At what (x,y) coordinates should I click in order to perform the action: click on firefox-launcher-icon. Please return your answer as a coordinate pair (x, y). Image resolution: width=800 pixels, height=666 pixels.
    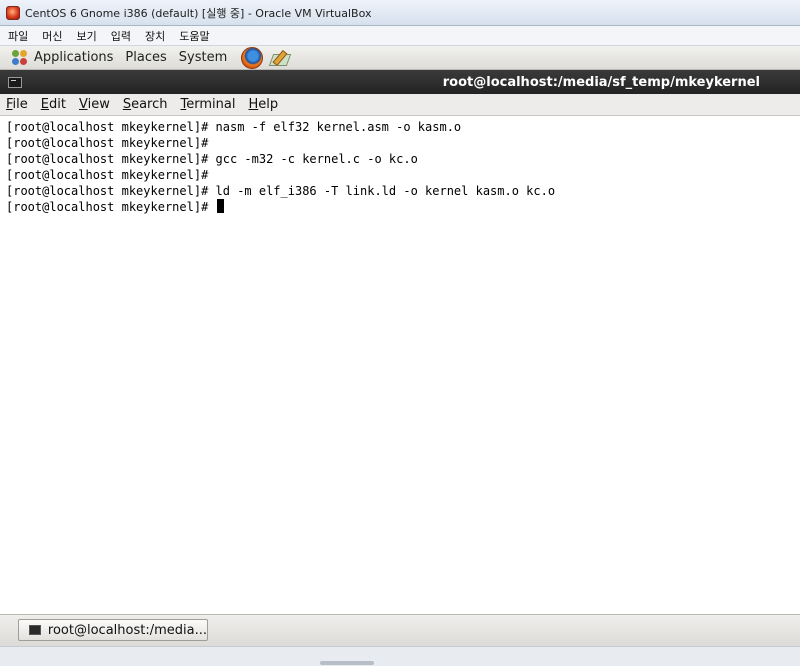
    Looking at the image, I should click on (252, 57).